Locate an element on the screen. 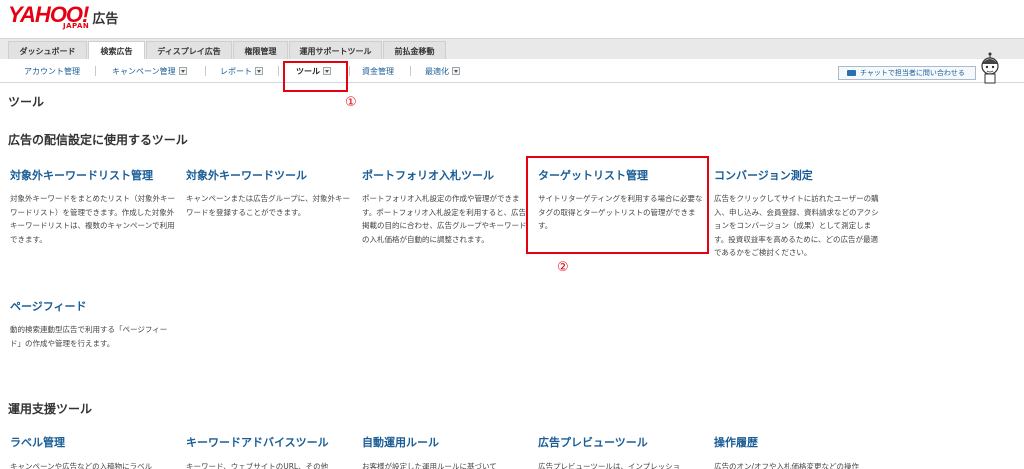 Image resolution: width=1024 pixels, height=469 pixels. tool-operation-history: 操作履歴 広告のオン/オフや入札価格変更などの操作 is located at coordinates (797, 452).